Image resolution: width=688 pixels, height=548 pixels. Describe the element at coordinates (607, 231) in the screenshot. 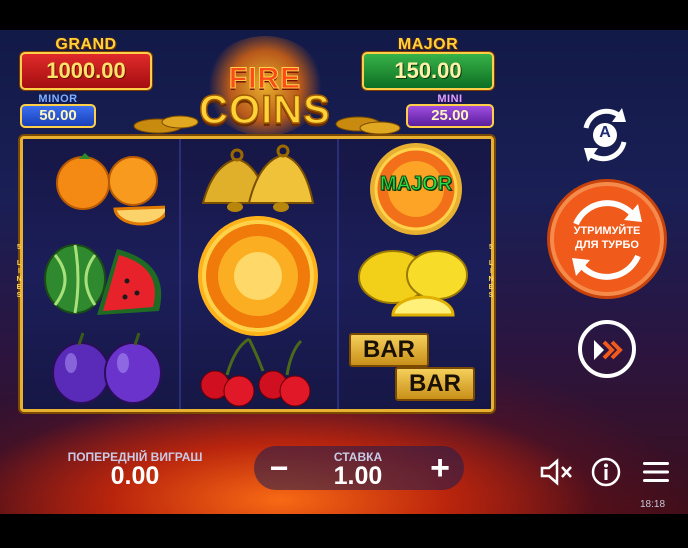

I see `turbo-label-line1: УТРИМУЙТЕ` at that location.